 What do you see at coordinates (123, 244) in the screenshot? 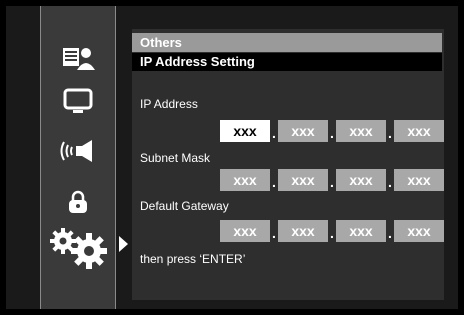
I see `selection-arrow-icon` at bounding box center [123, 244].